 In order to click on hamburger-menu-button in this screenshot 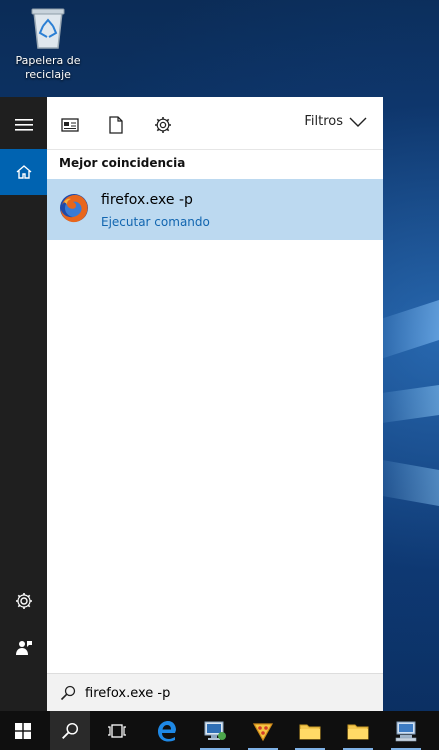, I will do `click(23, 125)`.